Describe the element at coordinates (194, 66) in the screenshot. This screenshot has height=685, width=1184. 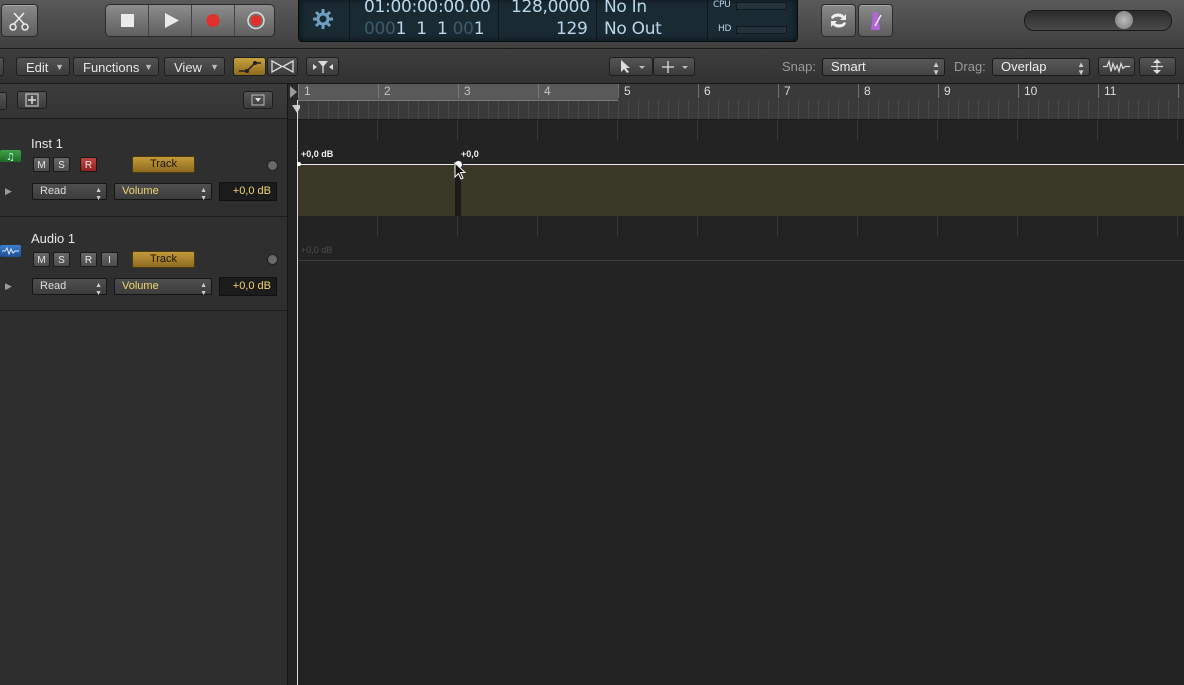
I see `view-menu: View ▼` at that location.